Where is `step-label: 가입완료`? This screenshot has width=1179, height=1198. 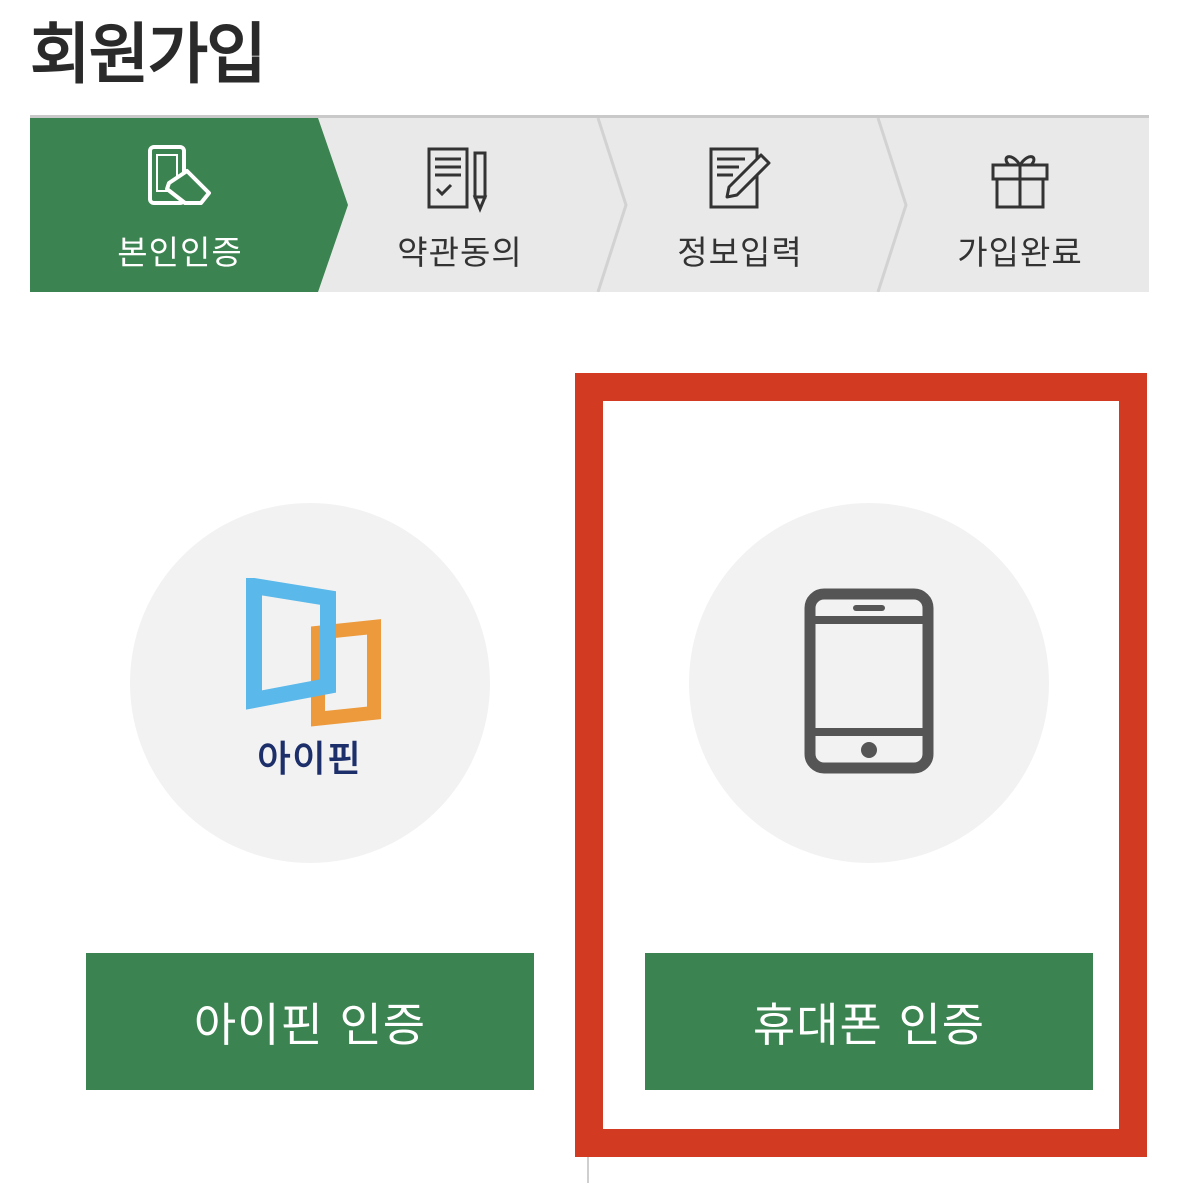
step-label: 가입완료 is located at coordinates (1020, 252).